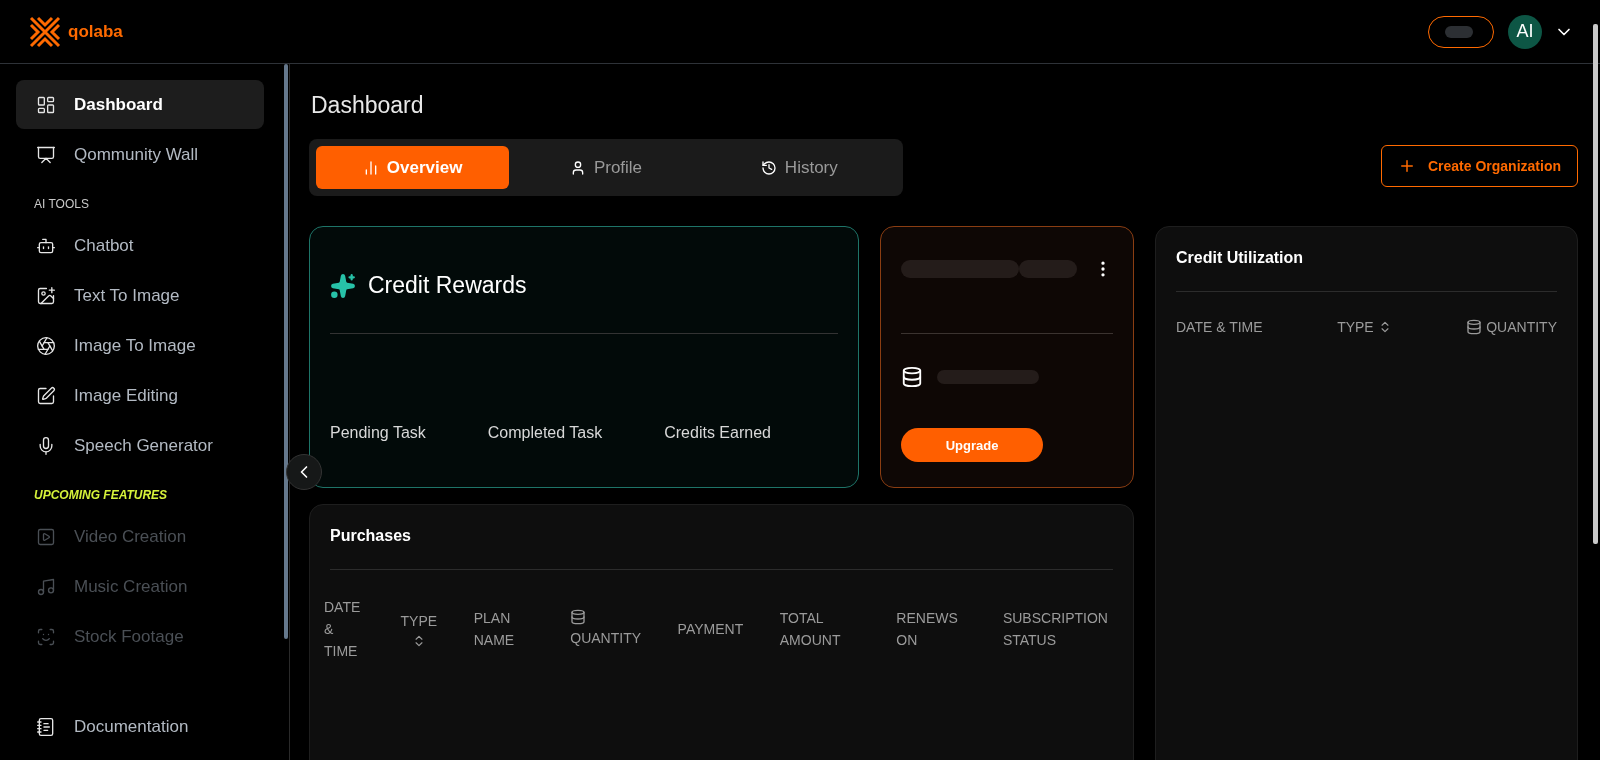 This screenshot has width=1600, height=760. I want to click on stat-label: Pending Task, so click(378, 433).